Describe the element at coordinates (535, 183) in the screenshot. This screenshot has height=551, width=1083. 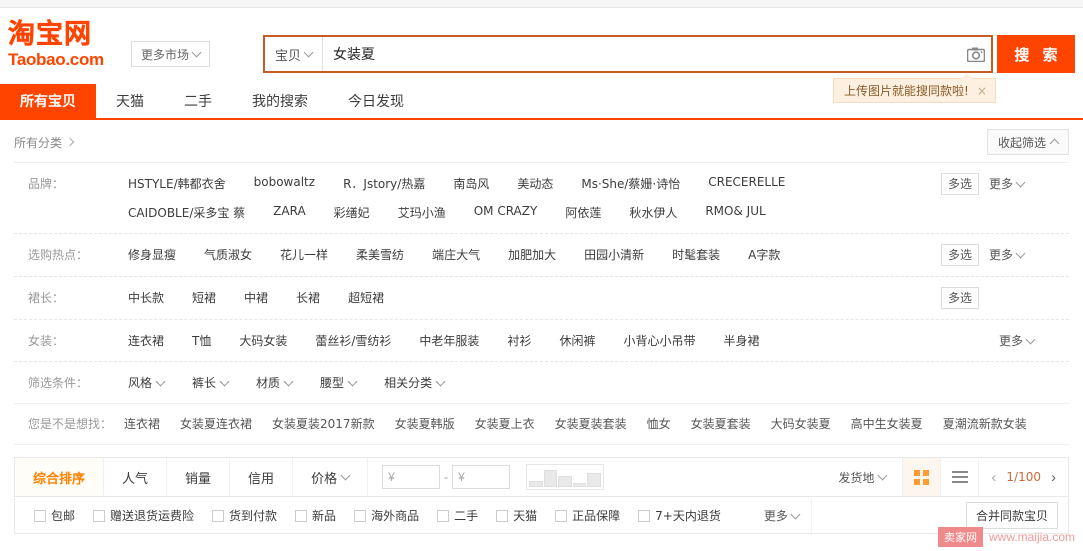
I see `filter-option: 美动态` at that location.